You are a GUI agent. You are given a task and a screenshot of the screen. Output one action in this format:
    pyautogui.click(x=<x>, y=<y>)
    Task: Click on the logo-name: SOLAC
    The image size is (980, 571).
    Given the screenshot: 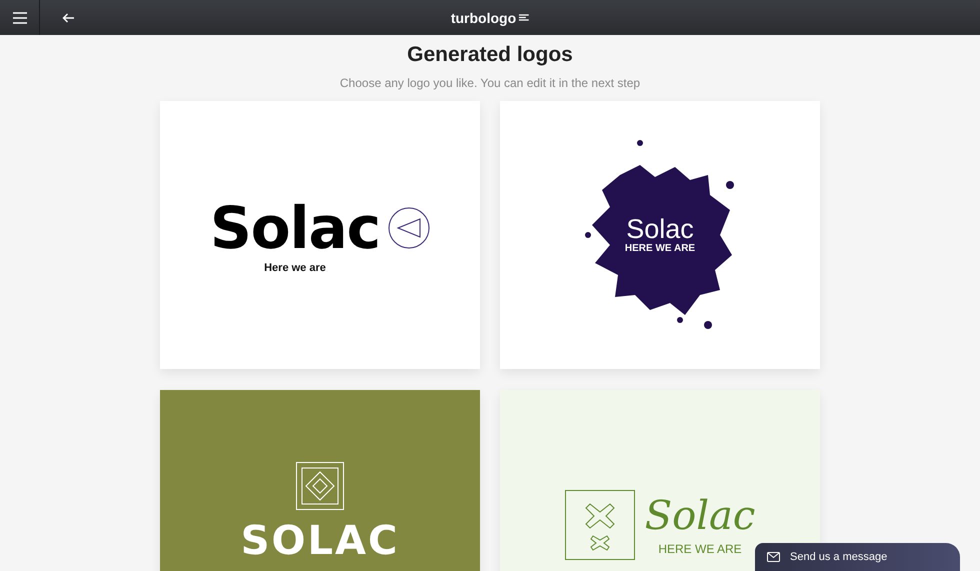 What is the action you would take?
    pyautogui.click(x=320, y=541)
    